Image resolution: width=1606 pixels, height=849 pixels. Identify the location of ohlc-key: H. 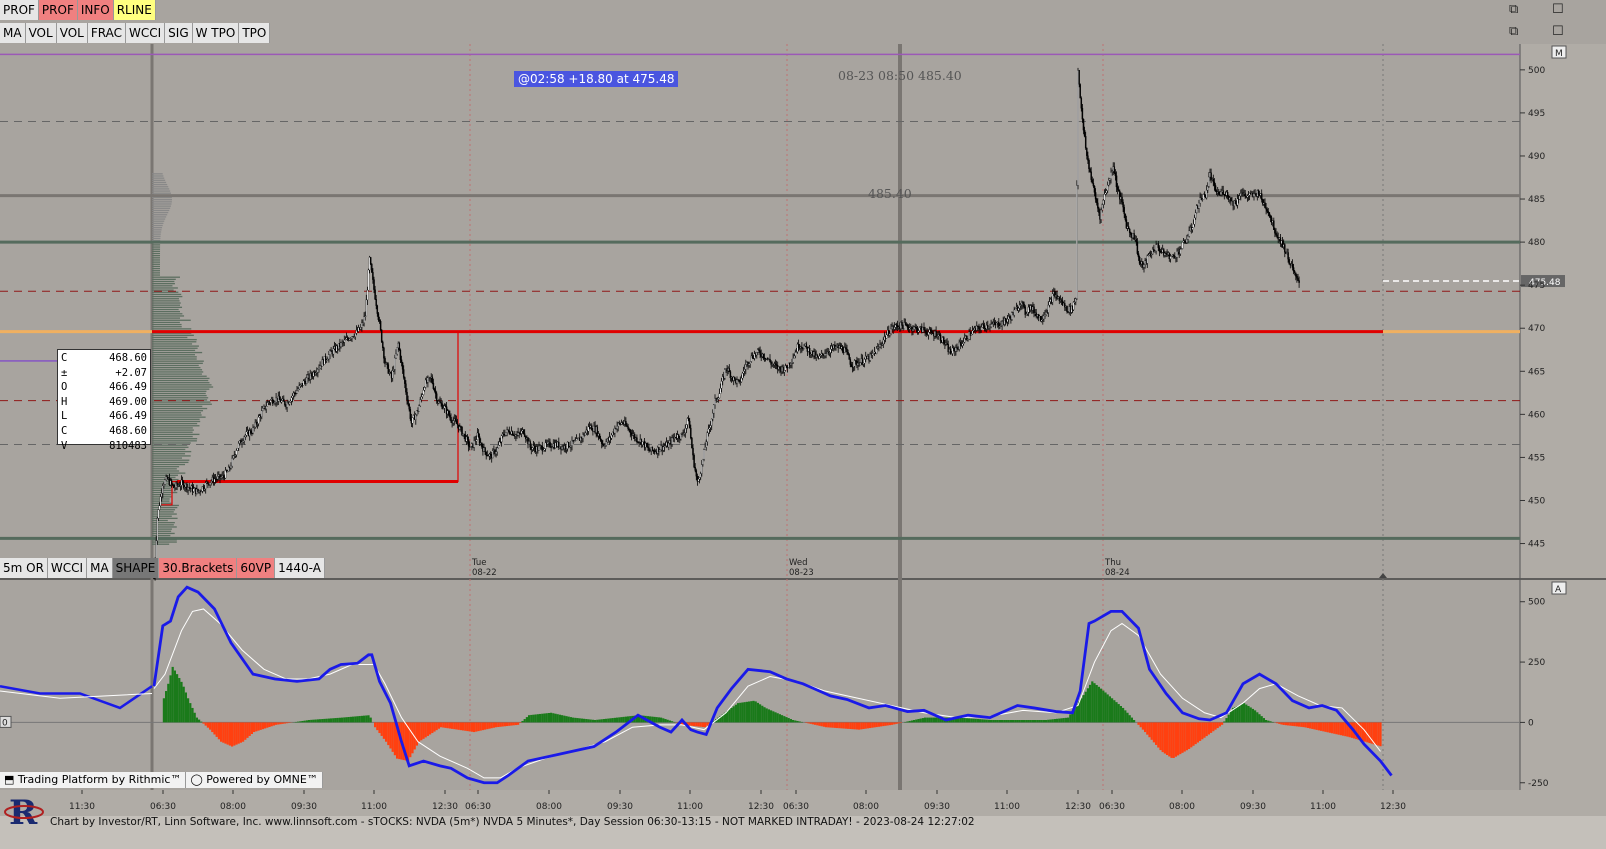
(64, 402).